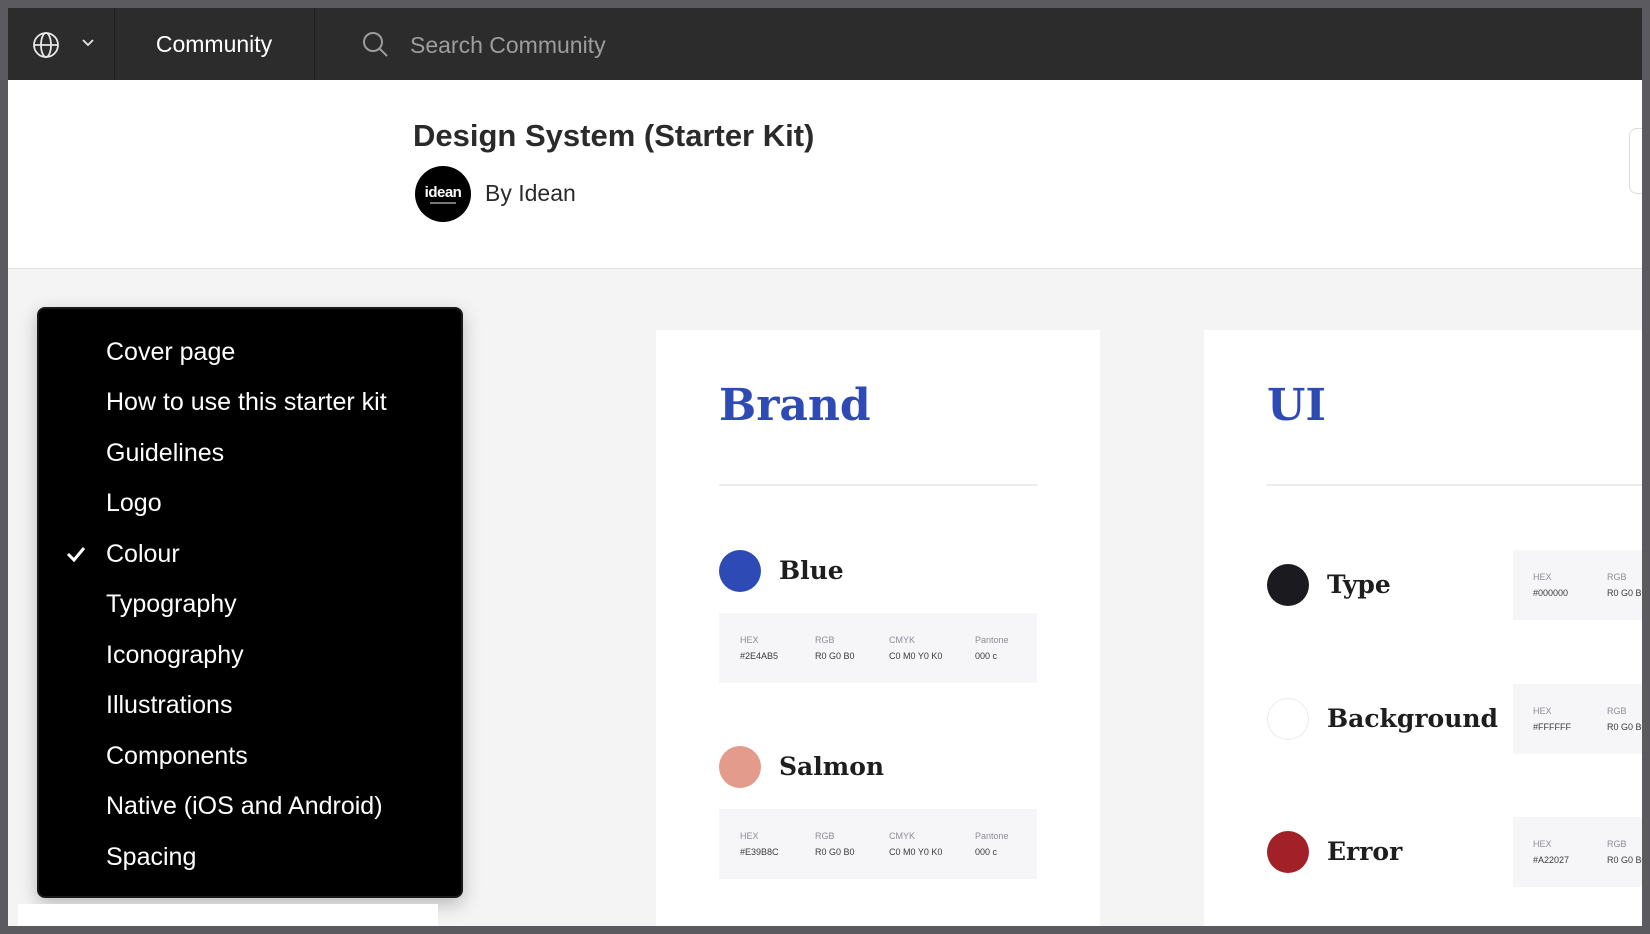 The width and height of the screenshot is (1650, 934). I want to click on avatar-logo-underline, so click(443, 202).